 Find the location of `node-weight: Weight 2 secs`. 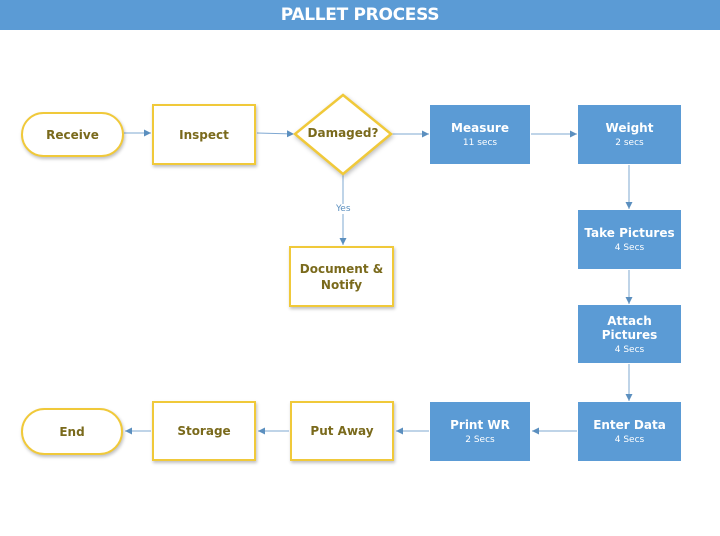

node-weight: Weight 2 secs is located at coordinates (629, 134).